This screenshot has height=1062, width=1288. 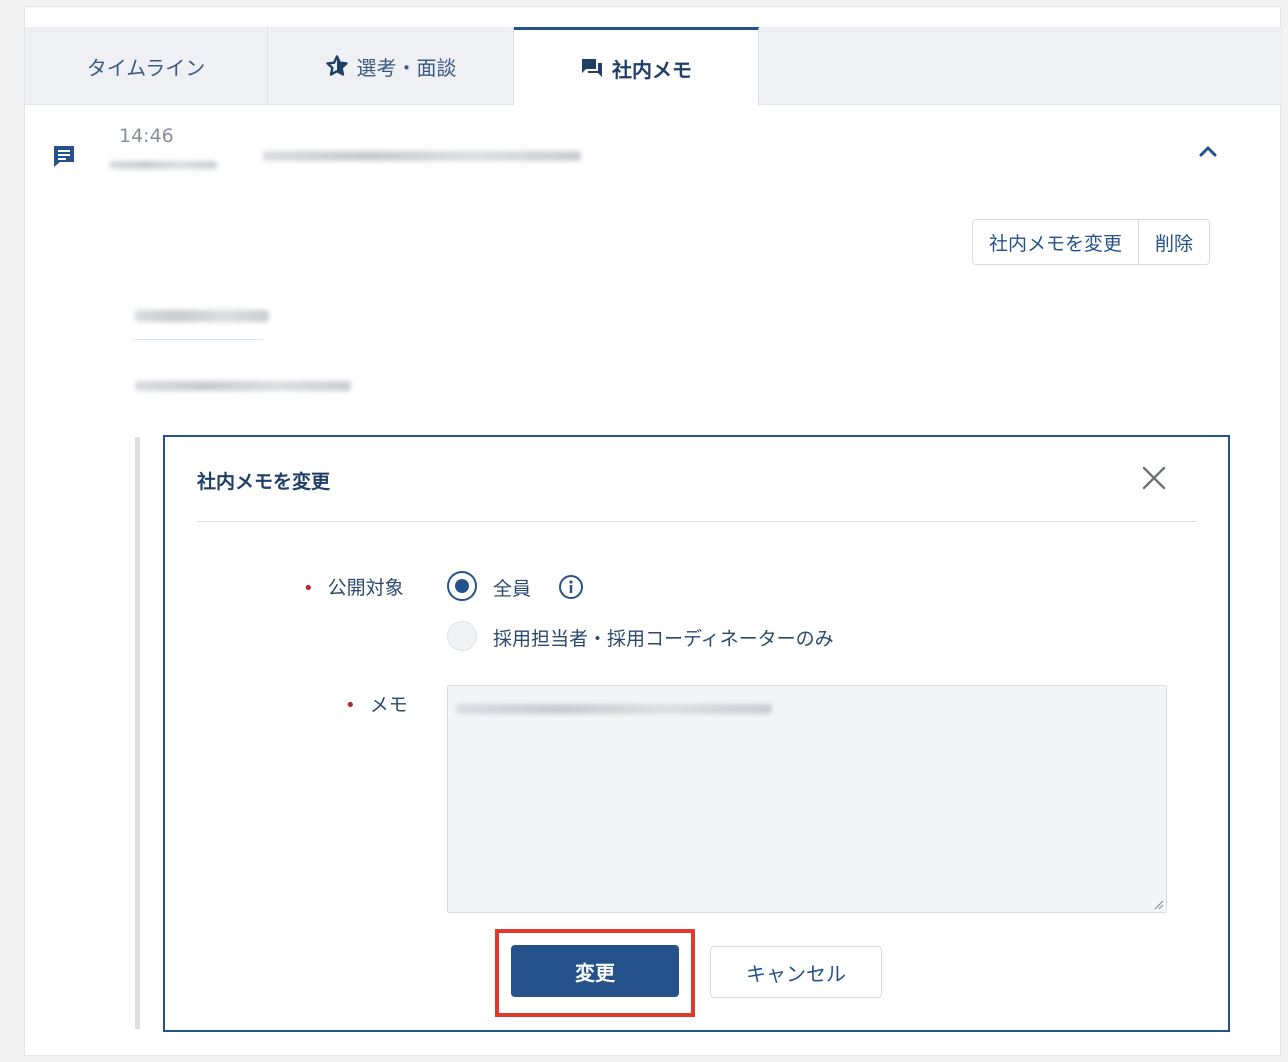 I want to click on divider, so click(x=198, y=339).